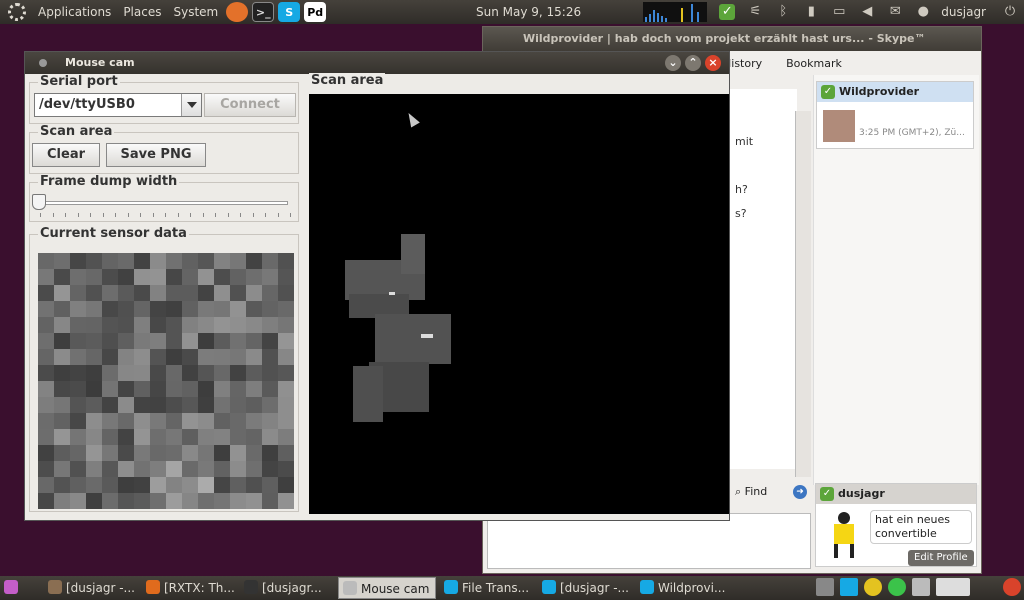 The height and width of the screenshot is (600, 1024). Describe the element at coordinates (195, 12) in the screenshot. I see `menu-system: System` at that location.